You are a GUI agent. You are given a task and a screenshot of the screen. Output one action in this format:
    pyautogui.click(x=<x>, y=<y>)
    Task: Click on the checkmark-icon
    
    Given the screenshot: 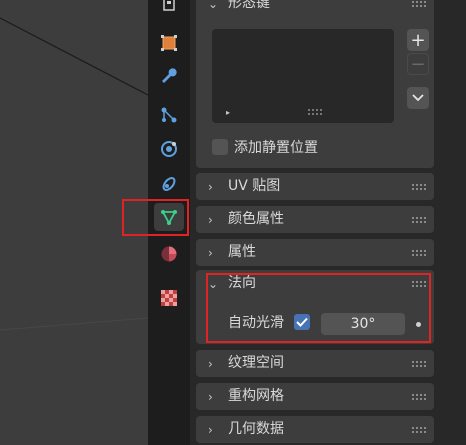 What is the action you would take?
    pyautogui.click(x=302, y=322)
    